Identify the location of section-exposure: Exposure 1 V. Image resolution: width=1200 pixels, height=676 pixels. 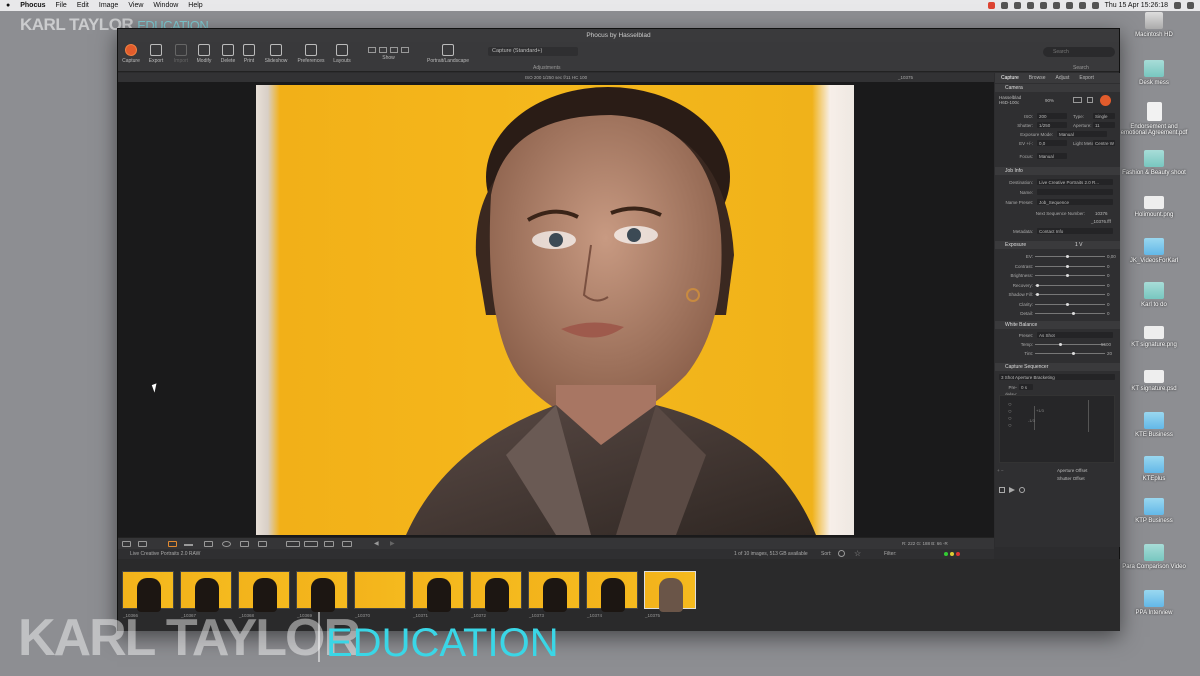
(1057, 245).